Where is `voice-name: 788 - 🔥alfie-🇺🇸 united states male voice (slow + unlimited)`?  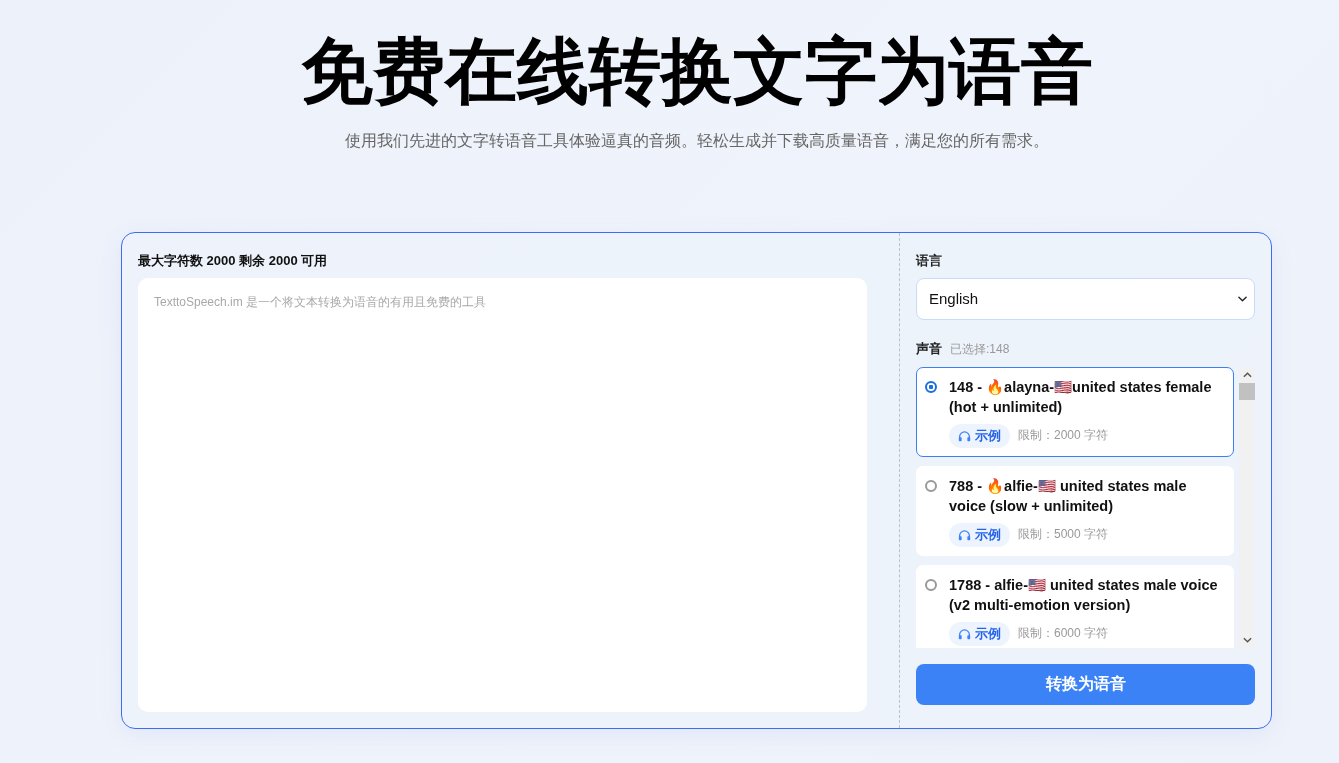 voice-name: 788 - 🔥alfie-🇺🇸 united states male voice (slow + unlimited) is located at coordinates (1068, 496).